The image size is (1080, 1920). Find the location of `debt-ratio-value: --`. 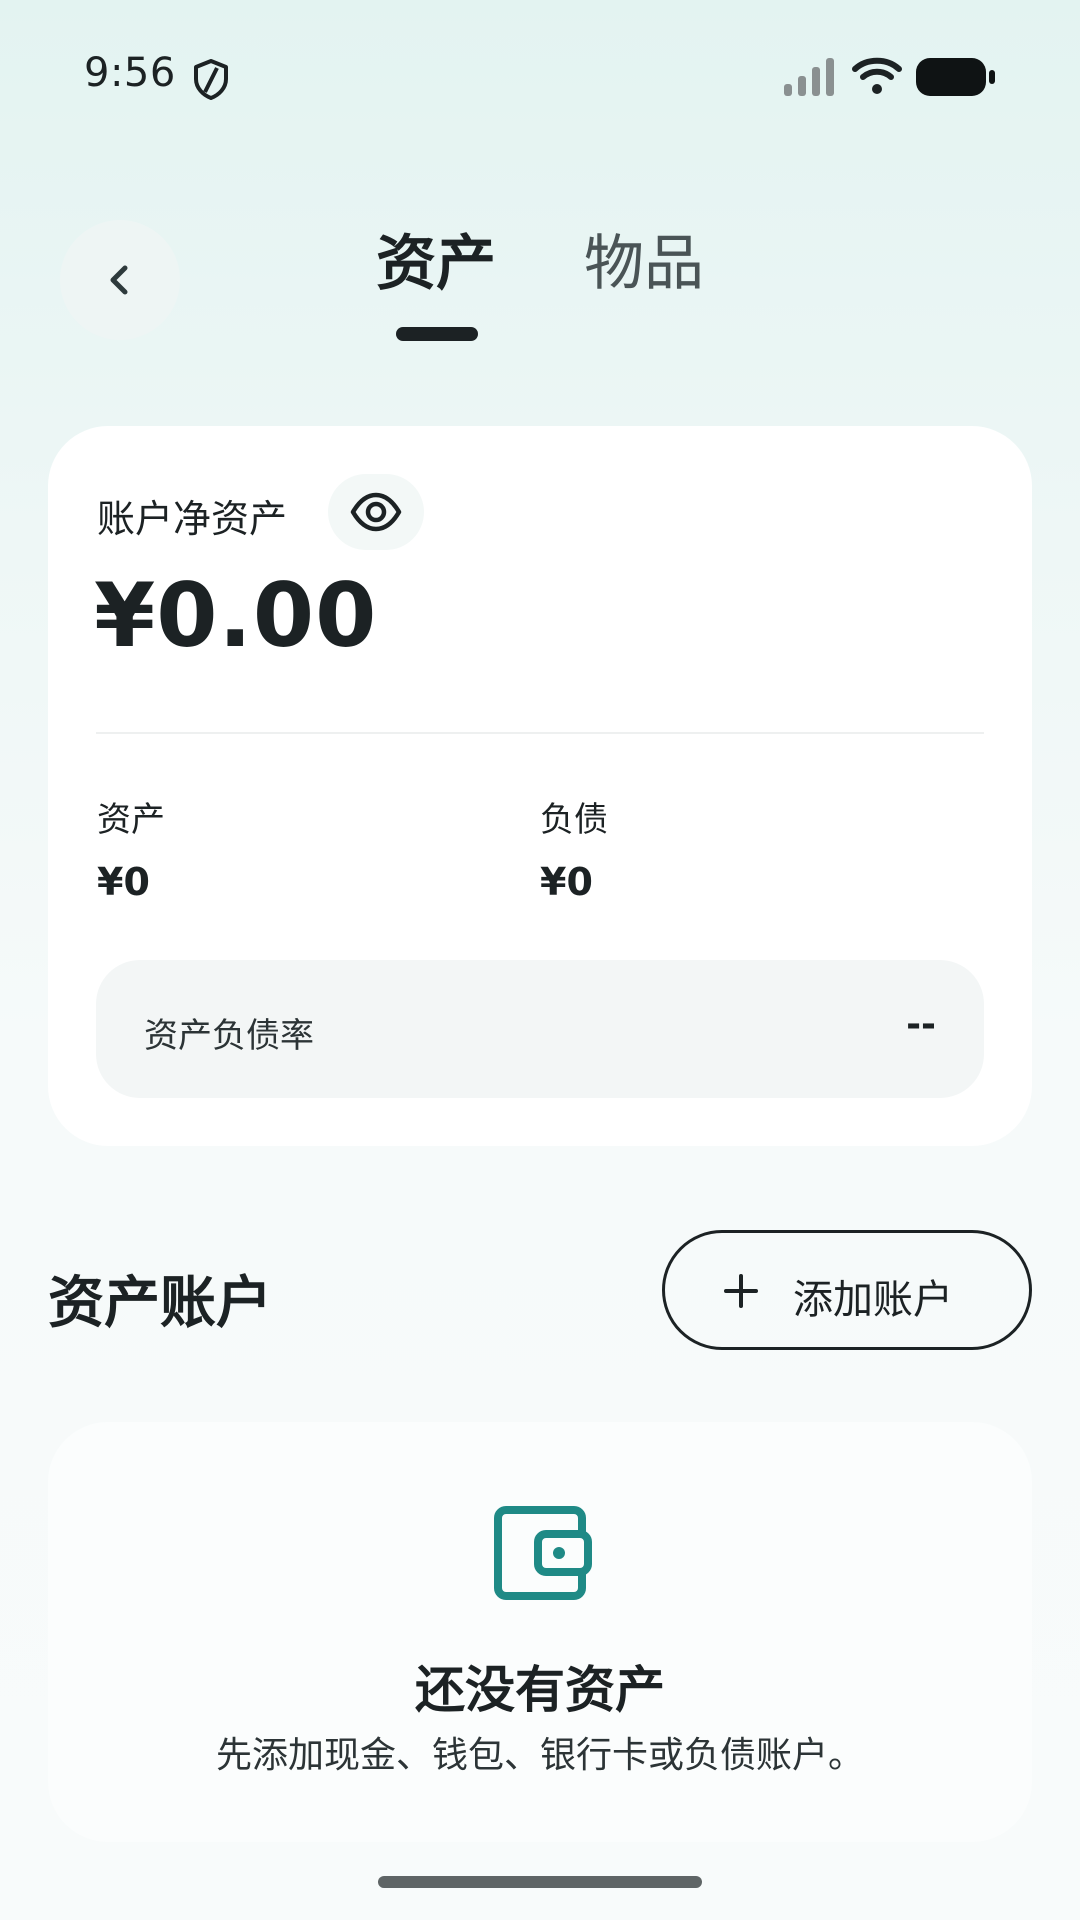

debt-ratio-value: -- is located at coordinates (921, 1024).